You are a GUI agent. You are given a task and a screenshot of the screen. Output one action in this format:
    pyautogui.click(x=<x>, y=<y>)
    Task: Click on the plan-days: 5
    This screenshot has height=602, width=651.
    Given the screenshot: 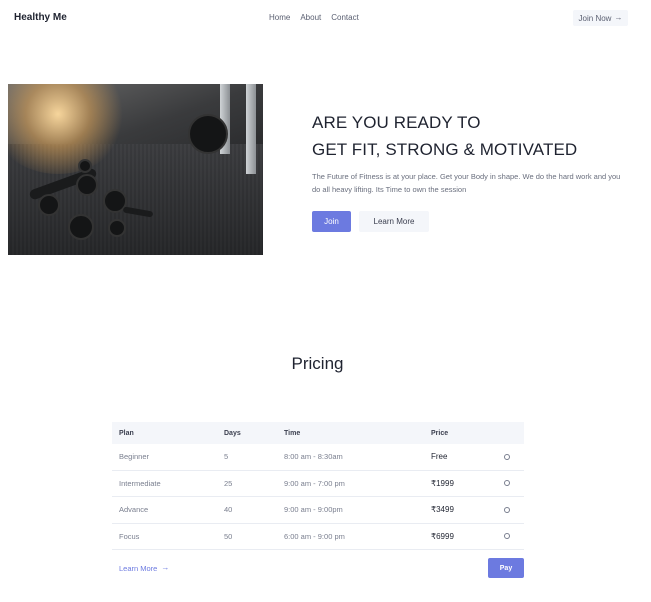 What is the action you would take?
    pyautogui.click(x=226, y=457)
    